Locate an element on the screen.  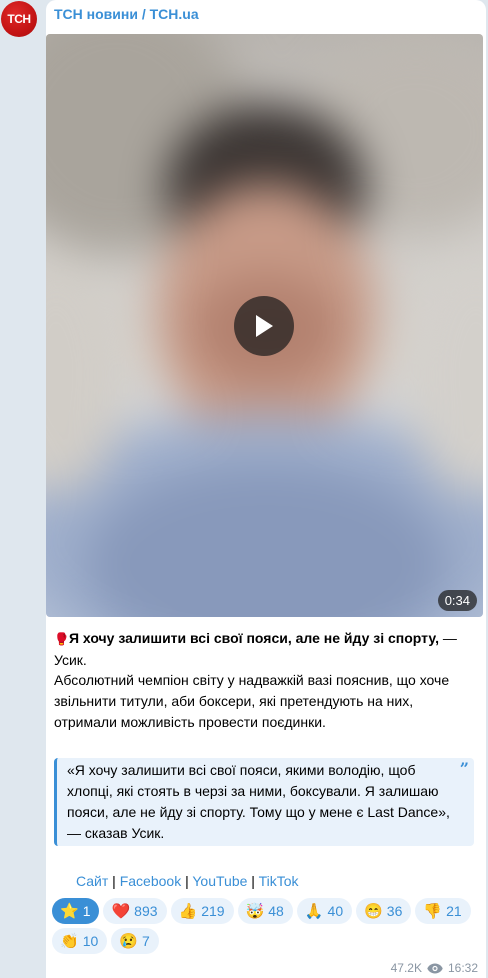
message-footer: 47.2K 16:32 is located at coordinates (434, 968).